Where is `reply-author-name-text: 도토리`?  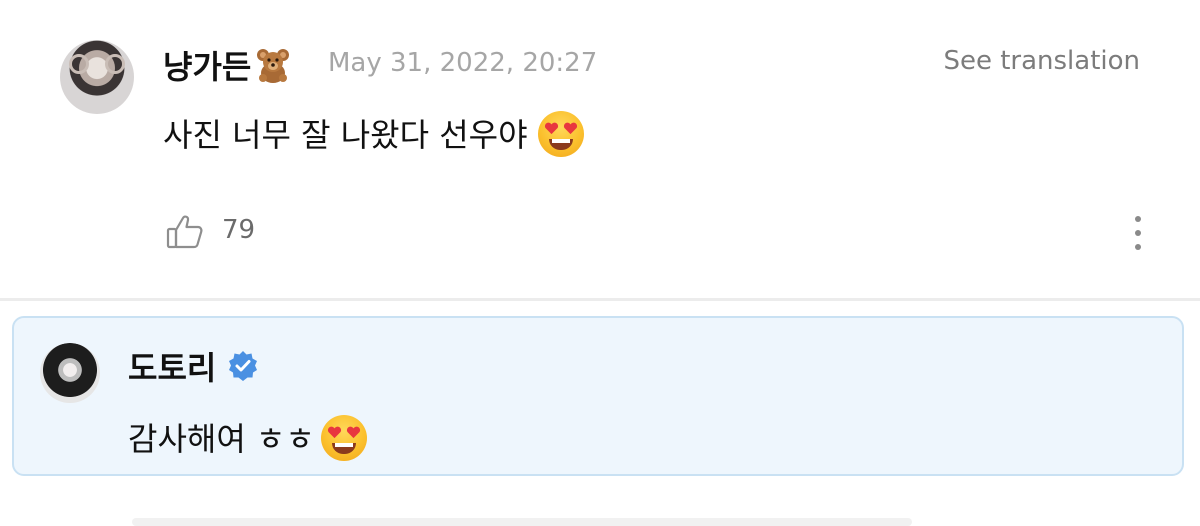 reply-author-name-text: 도토리 is located at coordinates (172, 368).